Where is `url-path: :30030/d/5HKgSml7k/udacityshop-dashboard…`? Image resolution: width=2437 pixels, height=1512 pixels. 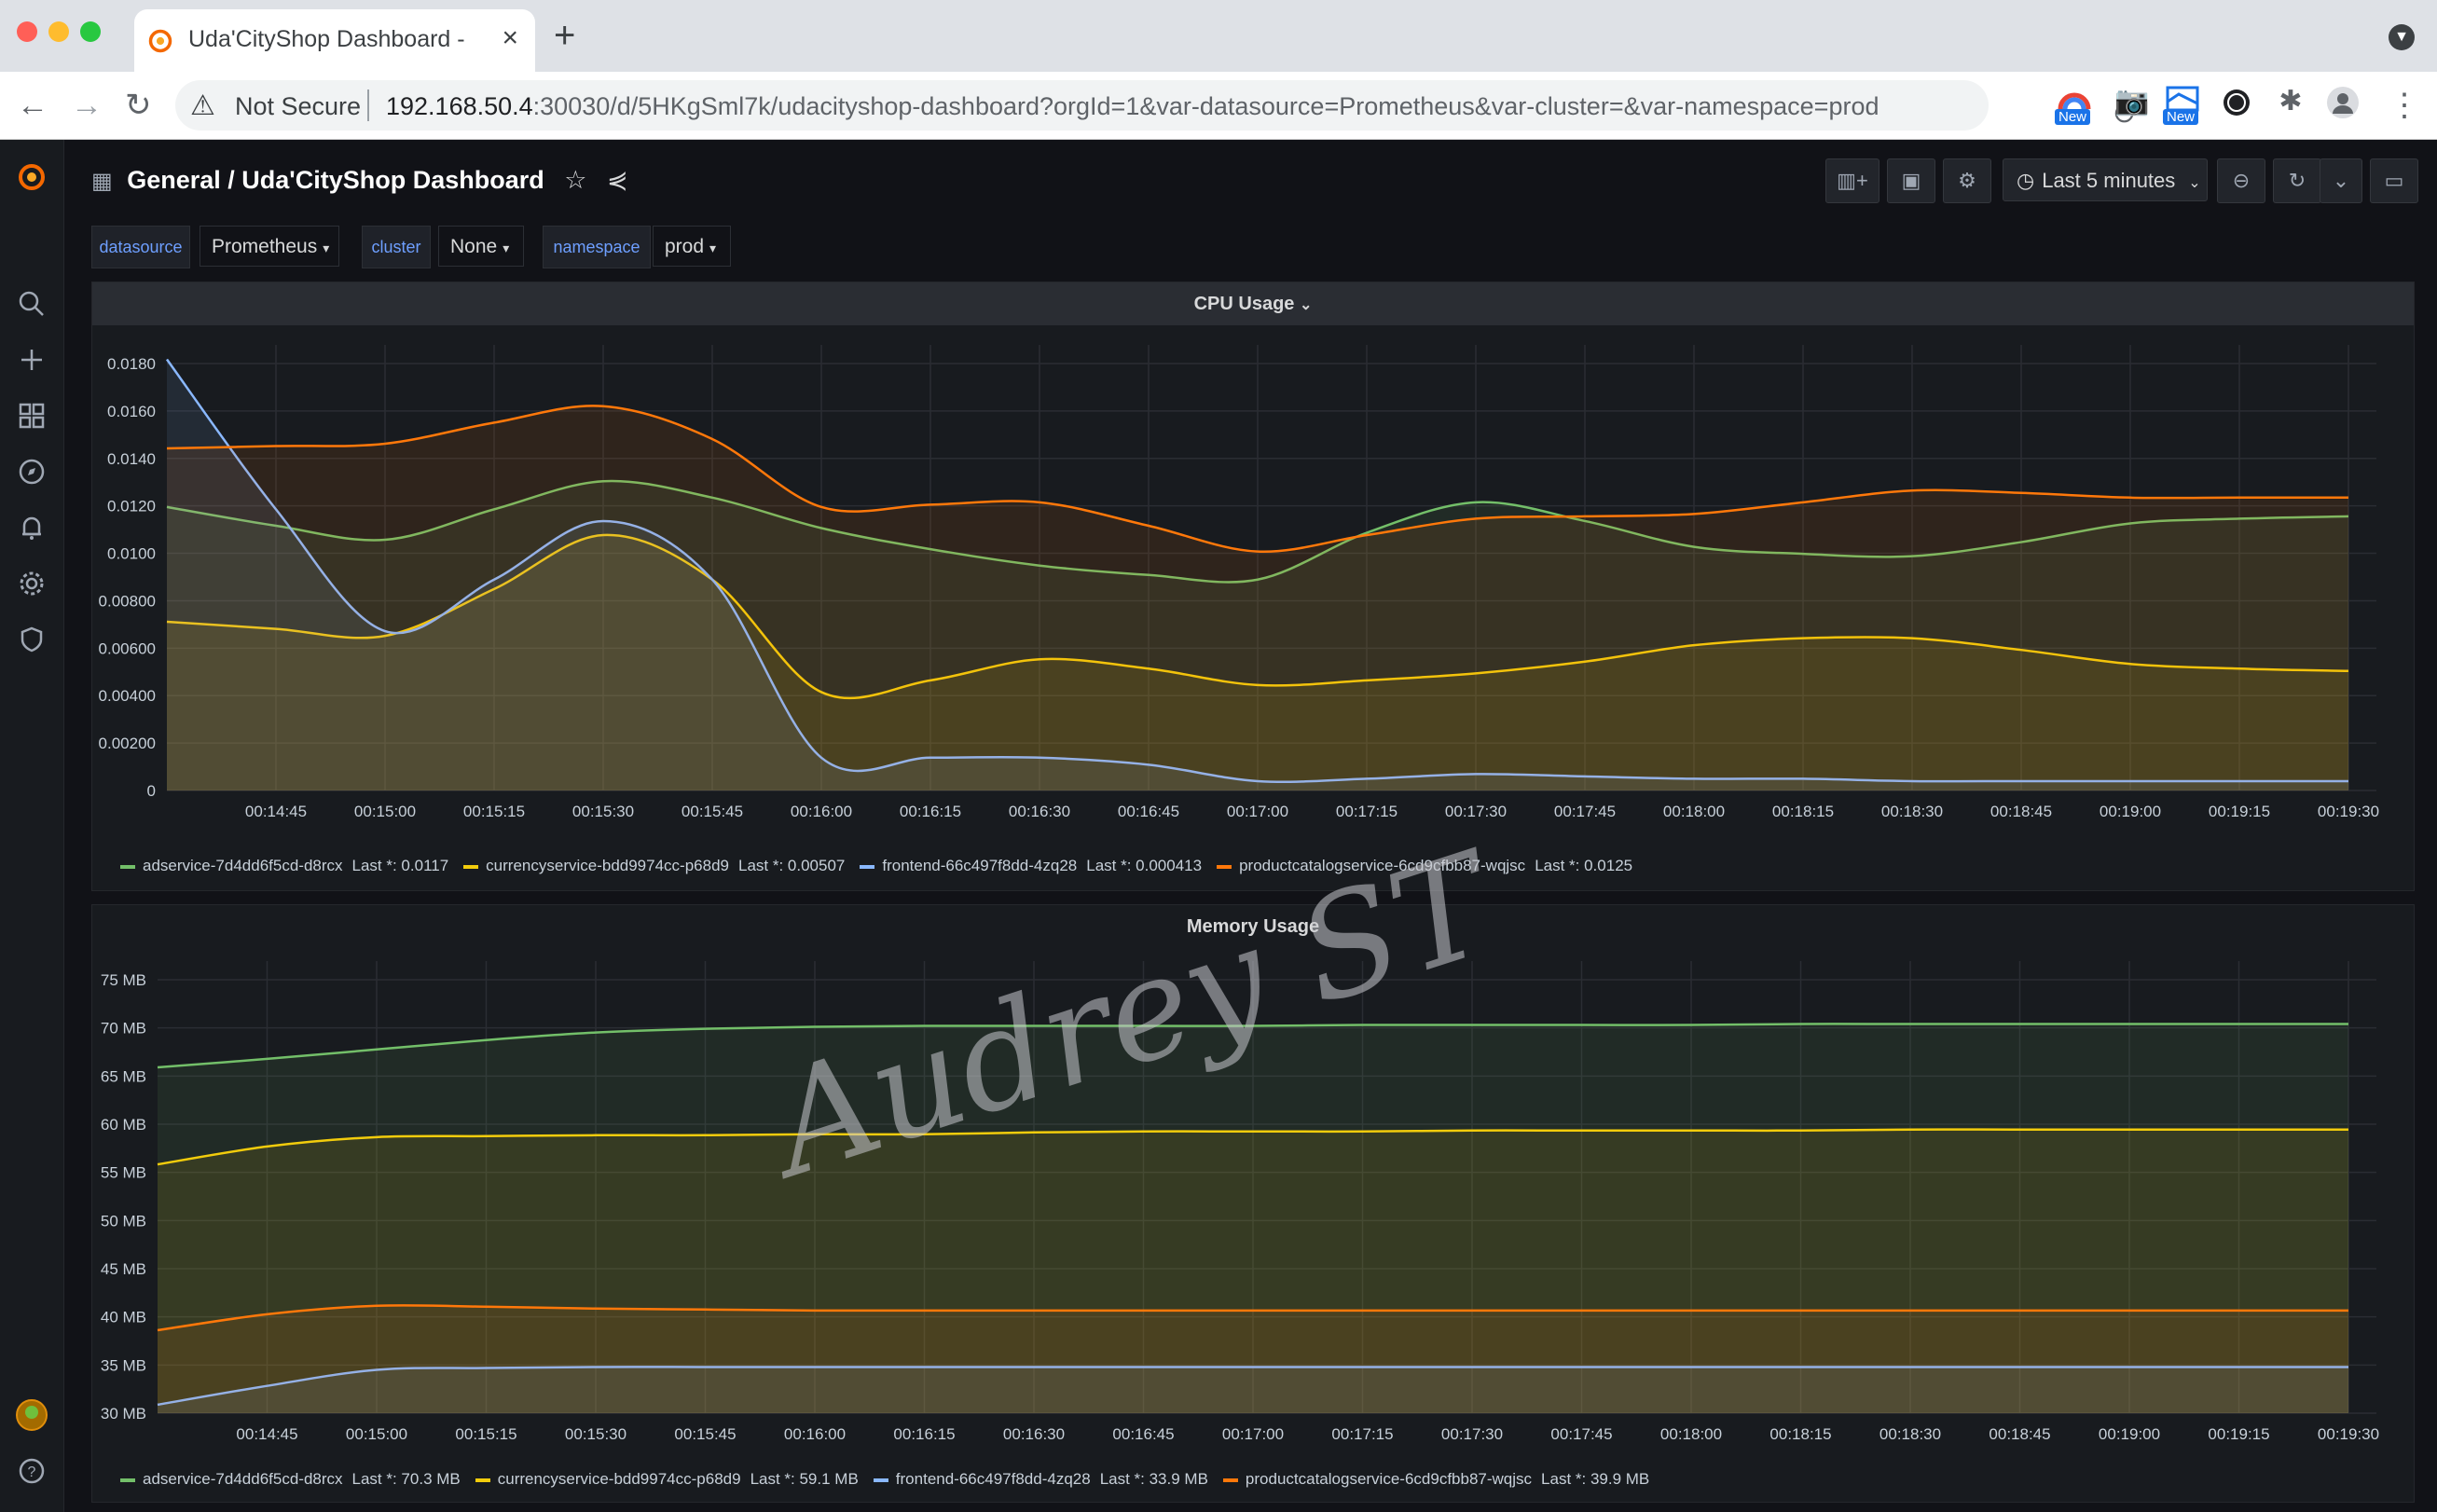 url-path: :30030/d/5HKgSml7k/udacityshop-dashboard… is located at coordinates (1205, 106).